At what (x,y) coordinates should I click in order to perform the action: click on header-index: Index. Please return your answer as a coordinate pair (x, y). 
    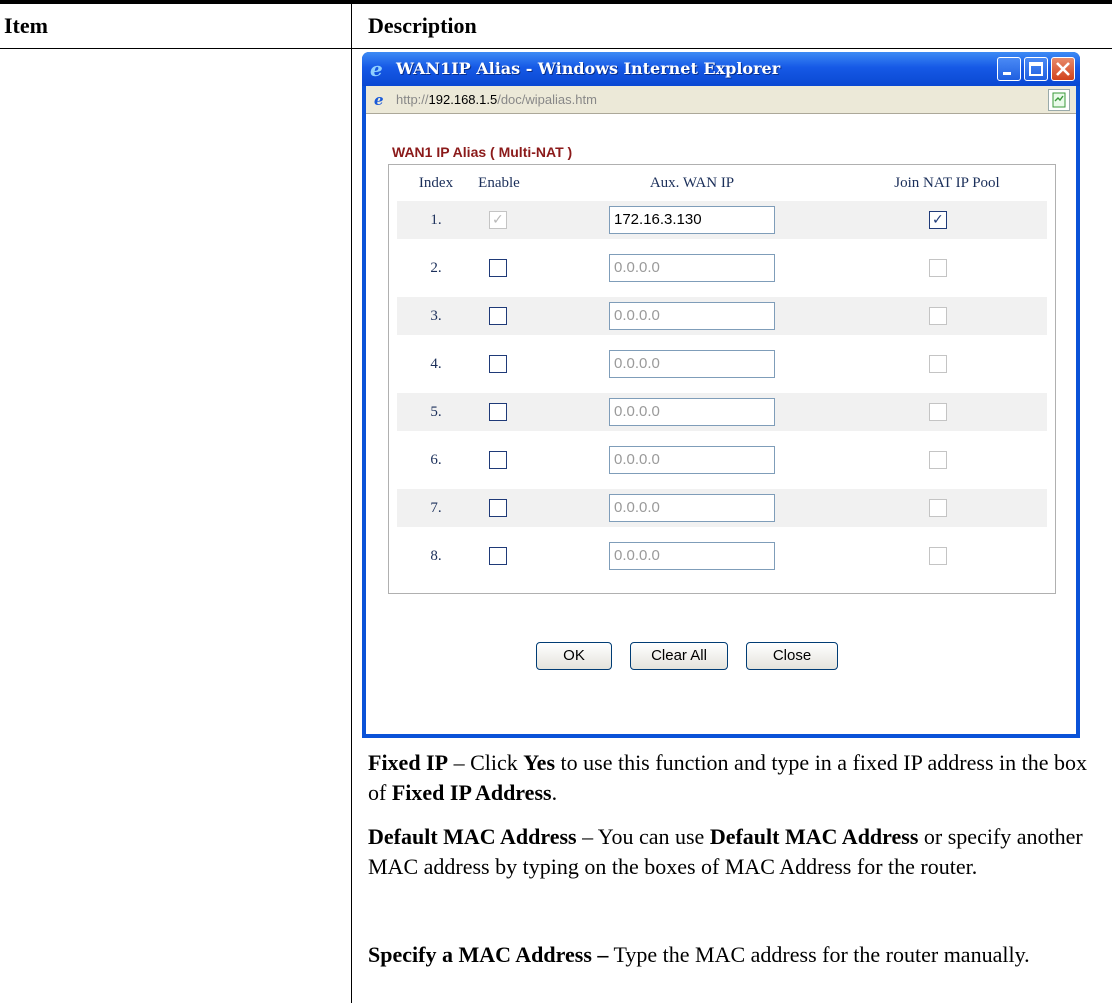
    Looking at the image, I should click on (436, 183).